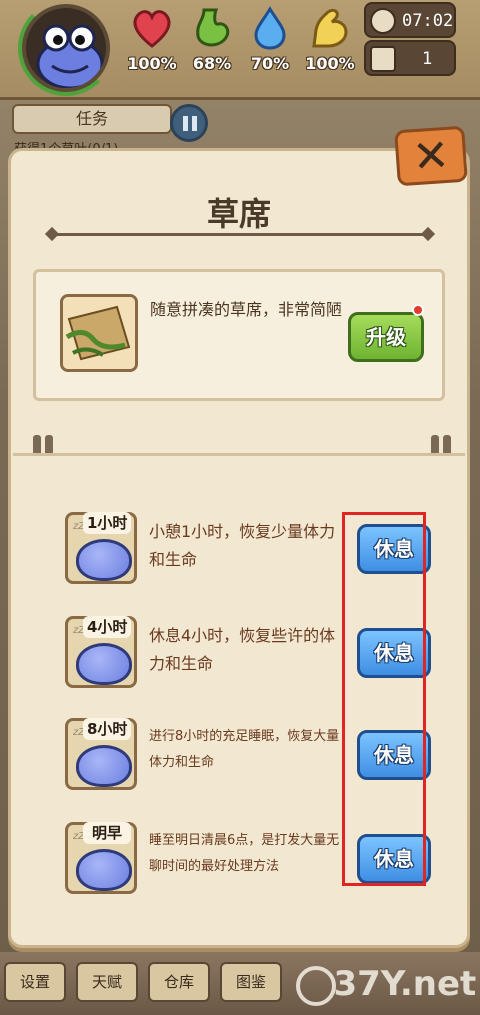  Describe the element at coordinates (189, 123) in the screenshot. I see `pause-button` at that location.